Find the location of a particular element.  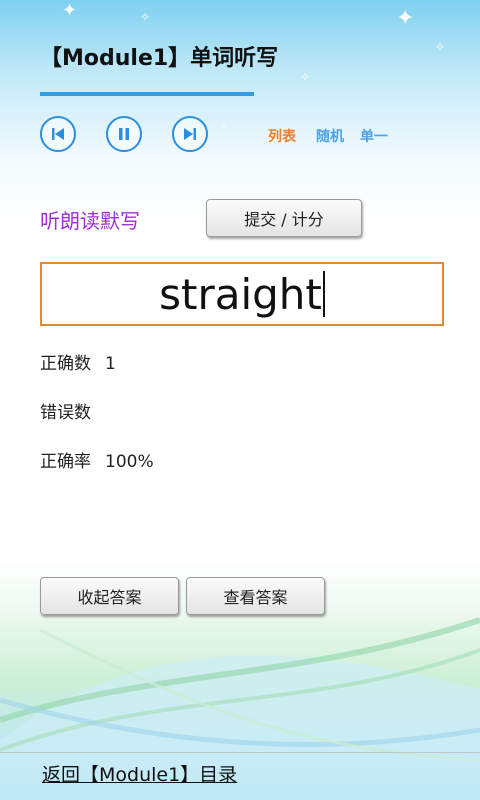

next-button is located at coordinates (190, 134).